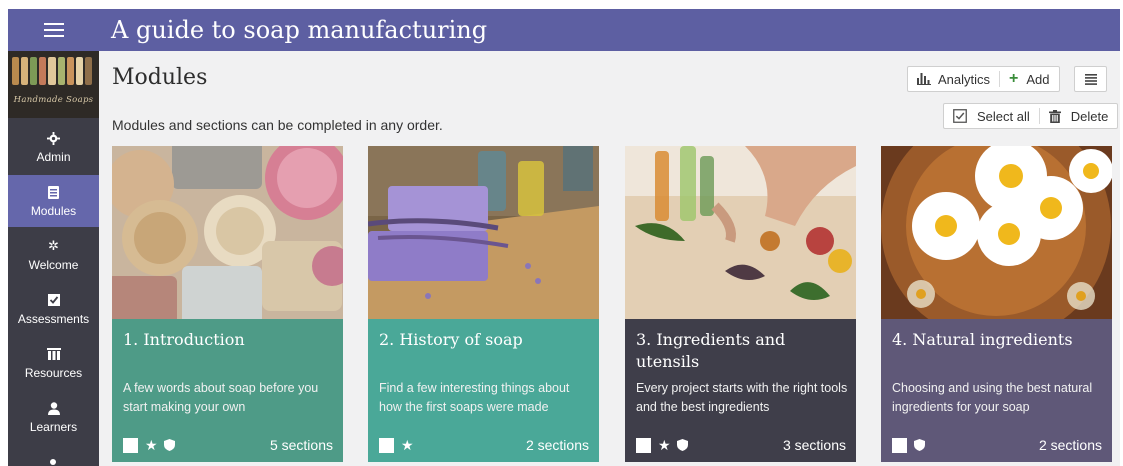  What do you see at coordinates (814, 445) in the screenshot?
I see `section-count: 3 sections` at bounding box center [814, 445].